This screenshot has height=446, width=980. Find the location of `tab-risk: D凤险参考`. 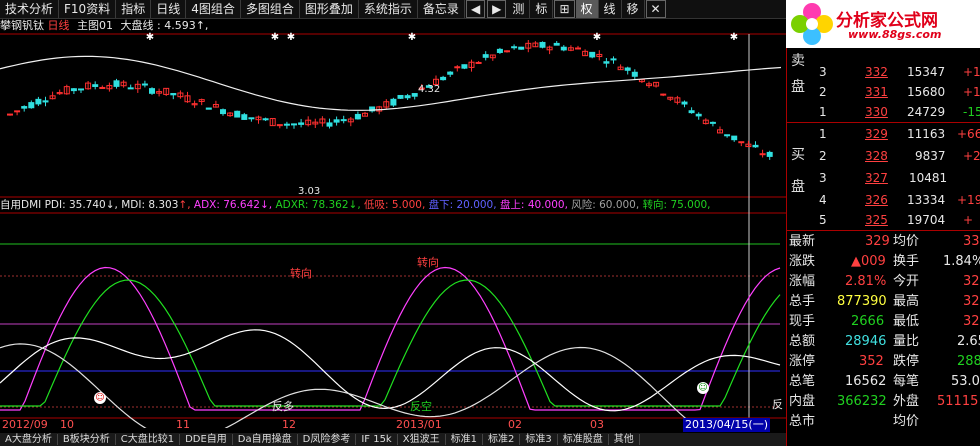

tab-risk: D凤险参考 is located at coordinates (327, 439).